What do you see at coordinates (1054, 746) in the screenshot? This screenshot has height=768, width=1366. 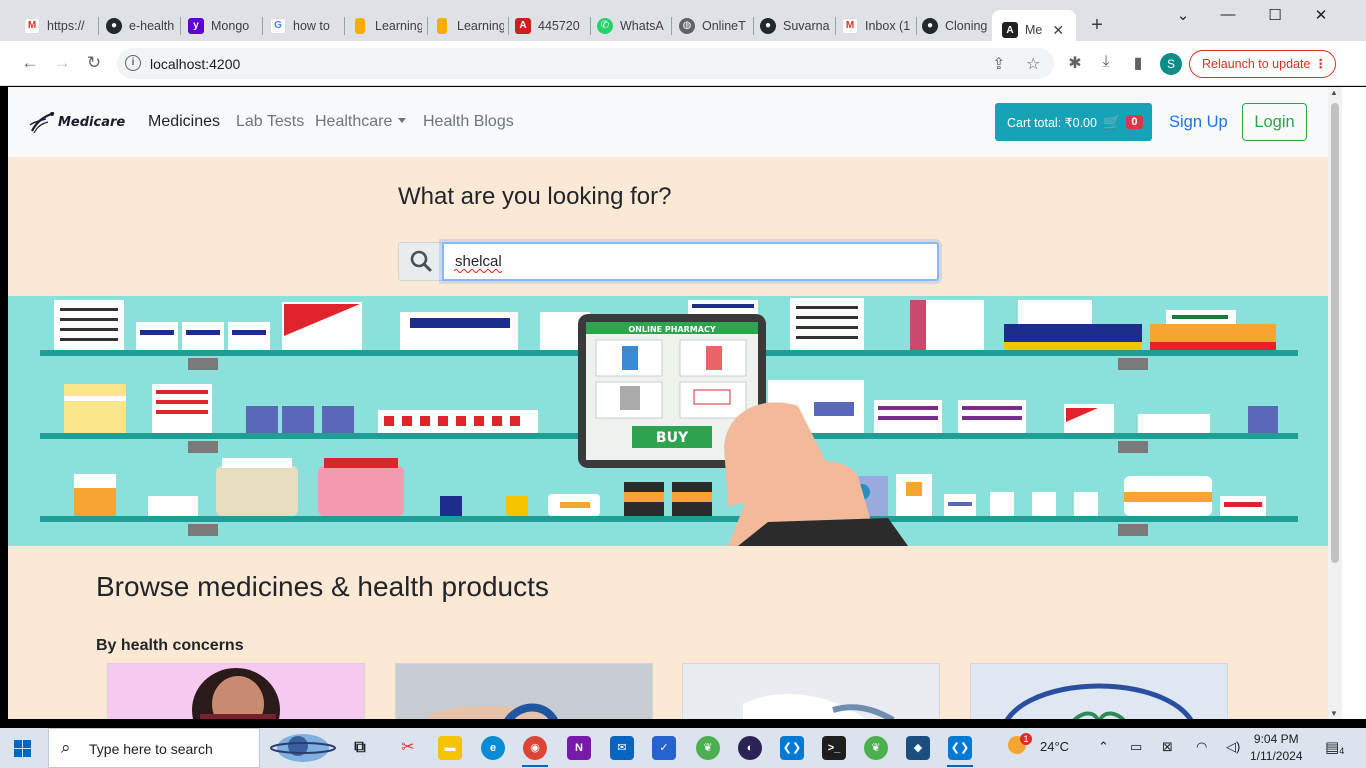 I see `weather-temp: 24°C` at bounding box center [1054, 746].